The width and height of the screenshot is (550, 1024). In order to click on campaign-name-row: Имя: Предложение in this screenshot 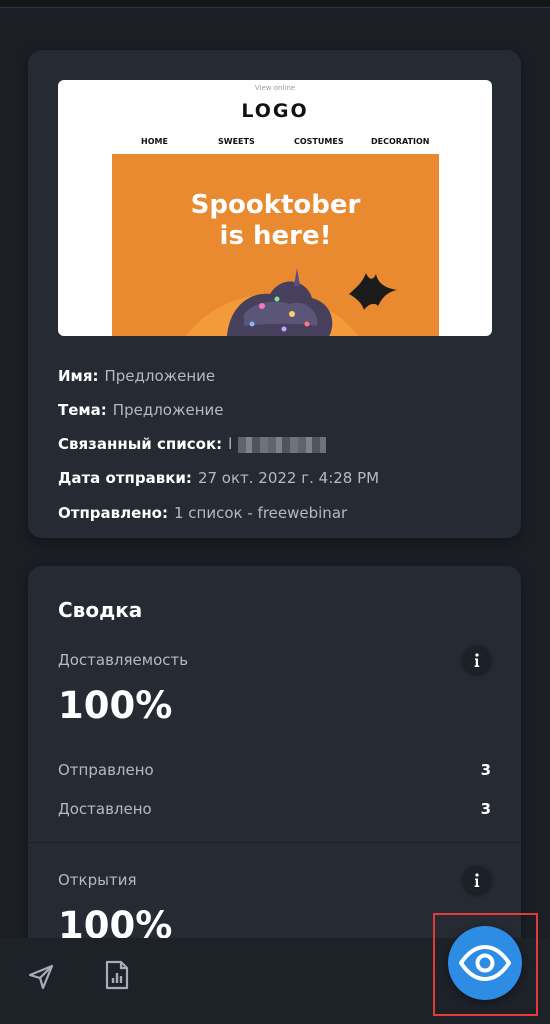, I will do `click(136, 376)`.